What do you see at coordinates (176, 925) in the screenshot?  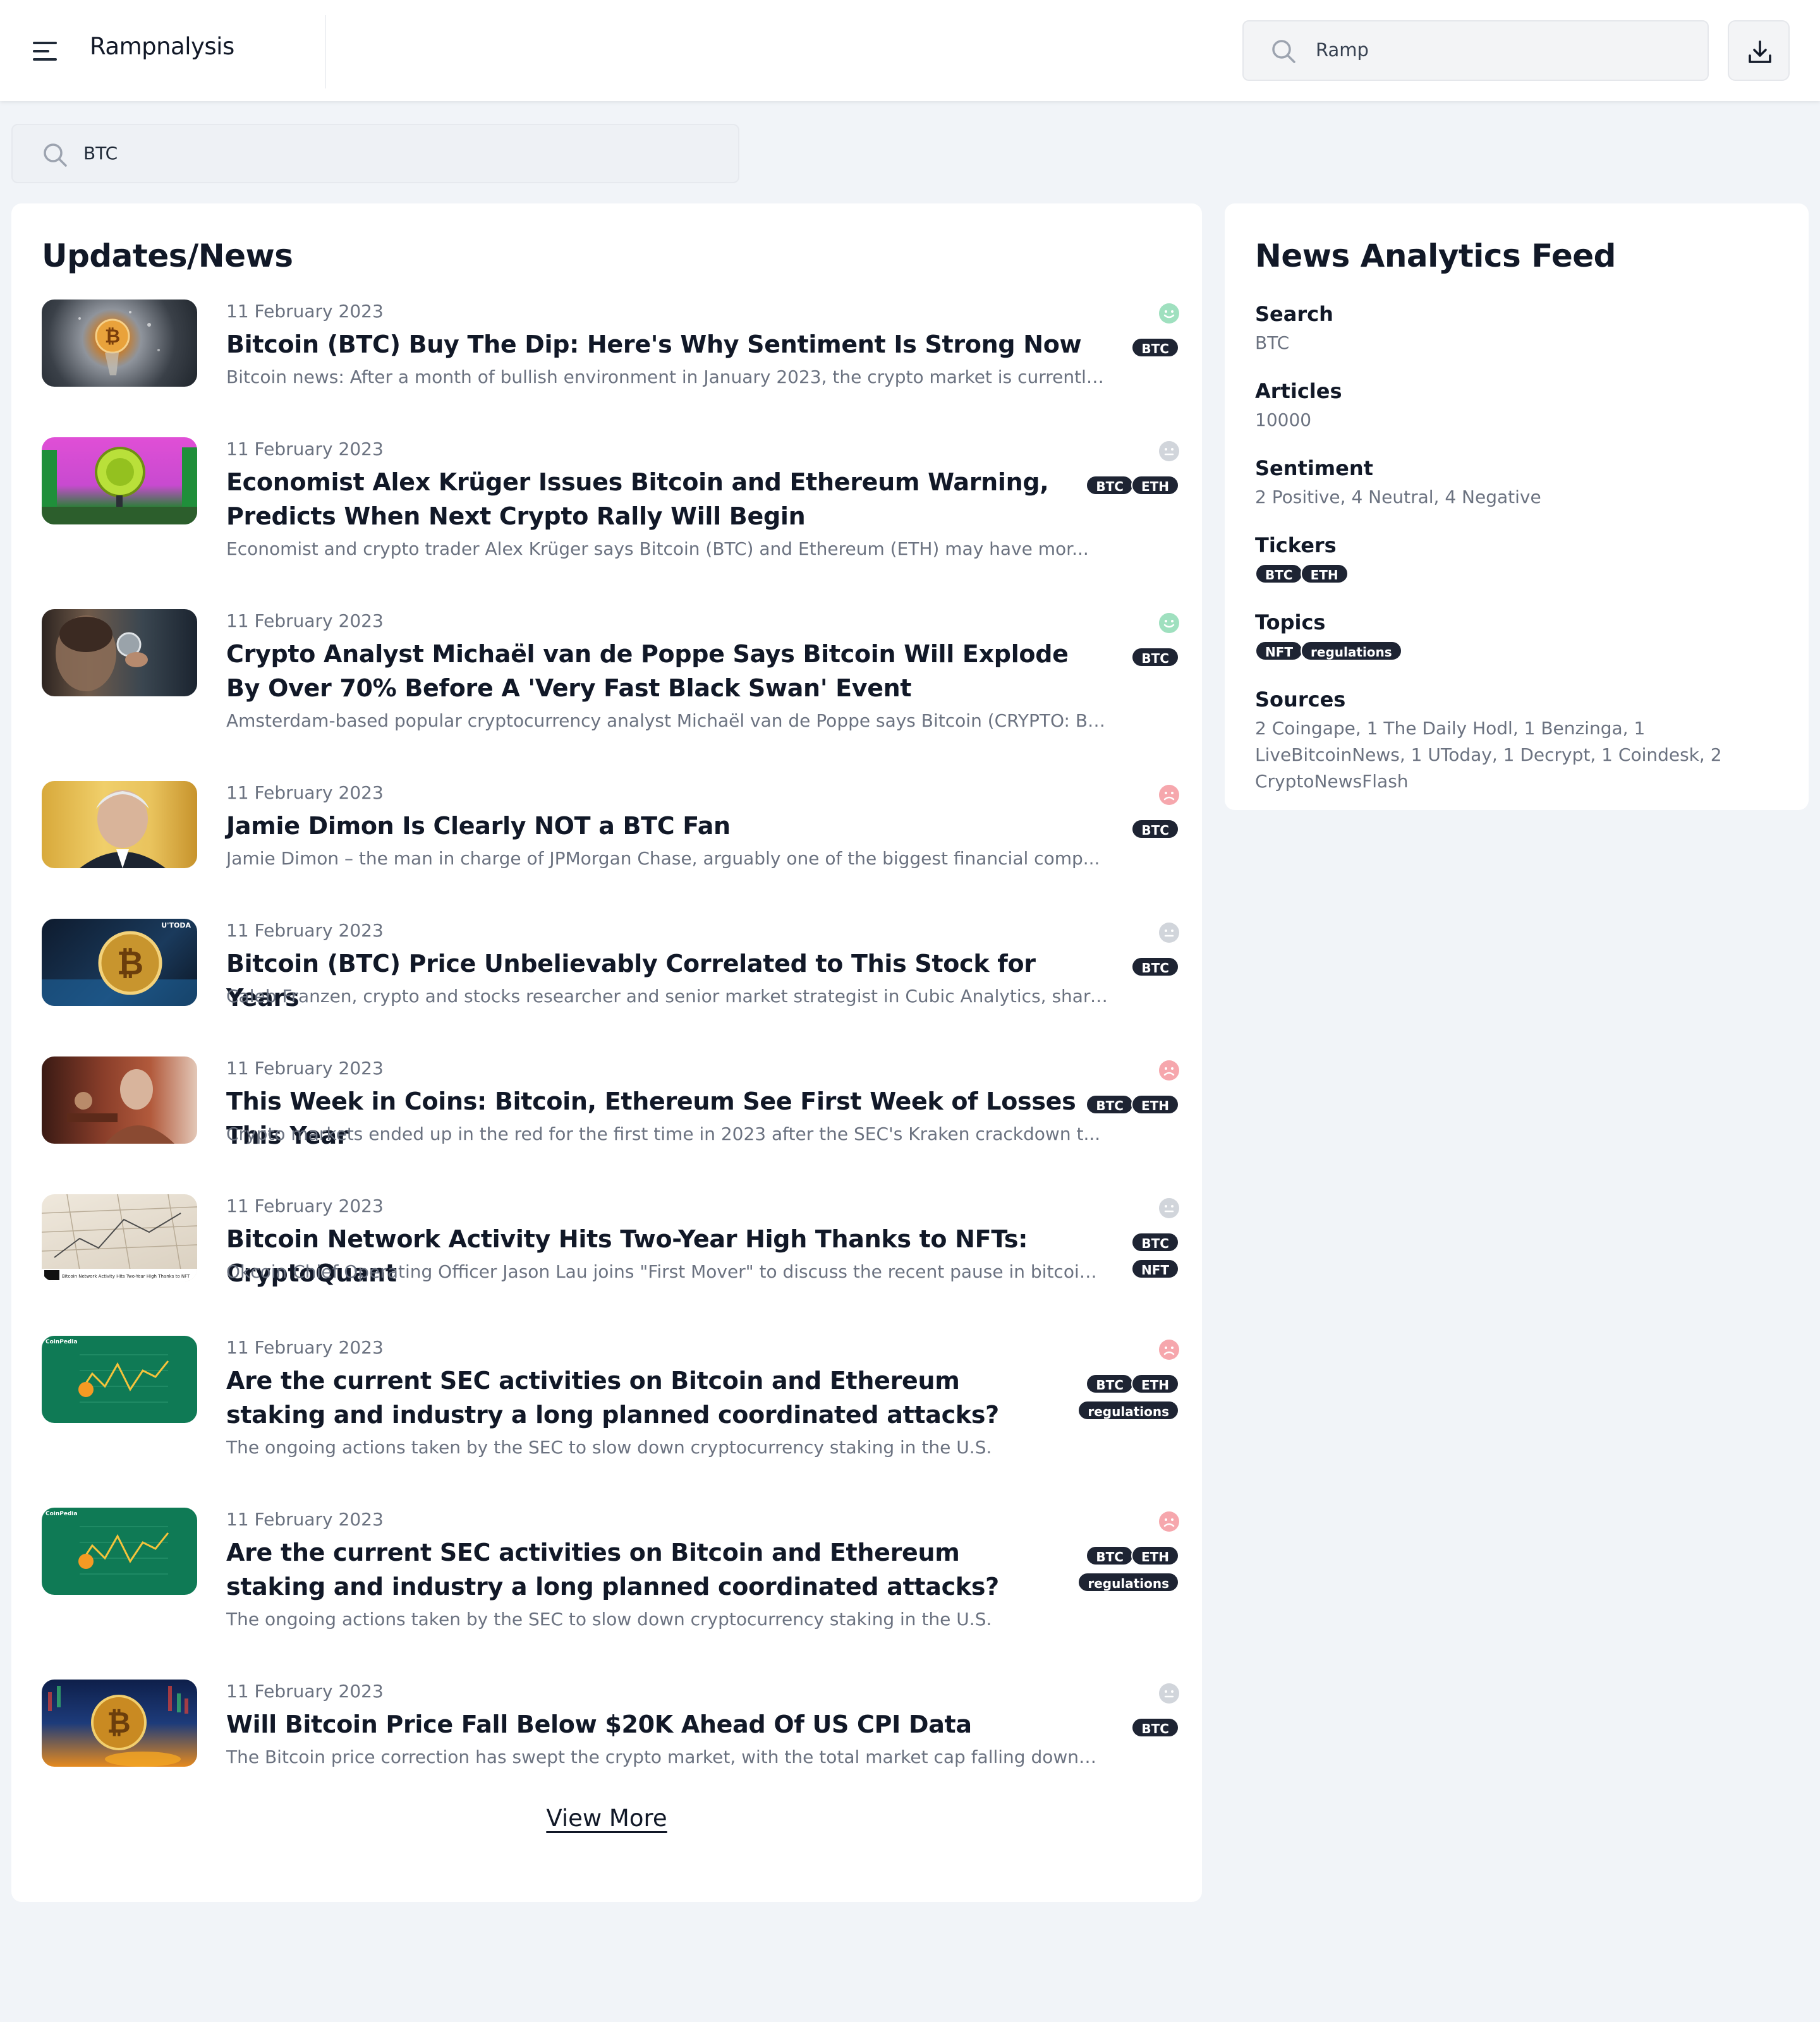 I see `thumbnail-watermark: U'TODA` at bounding box center [176, 925].